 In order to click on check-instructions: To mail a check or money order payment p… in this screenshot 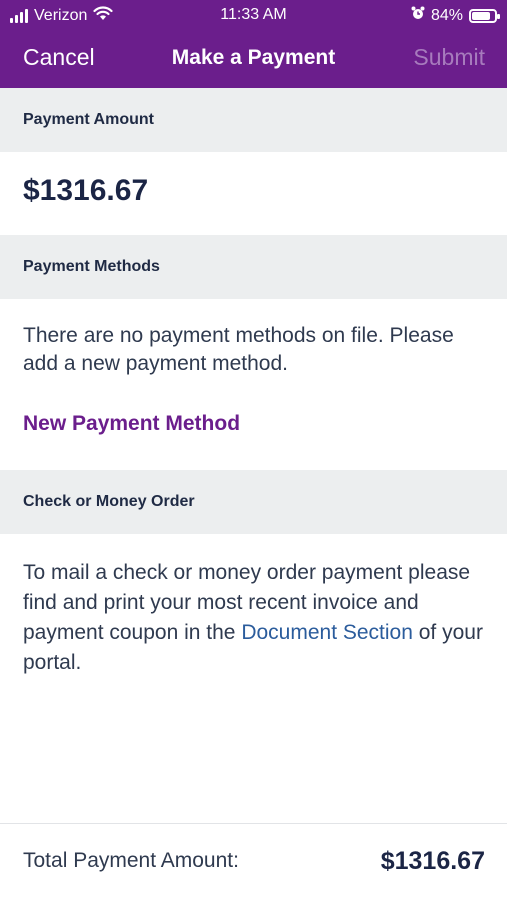, I will do `click(258, 618)`.